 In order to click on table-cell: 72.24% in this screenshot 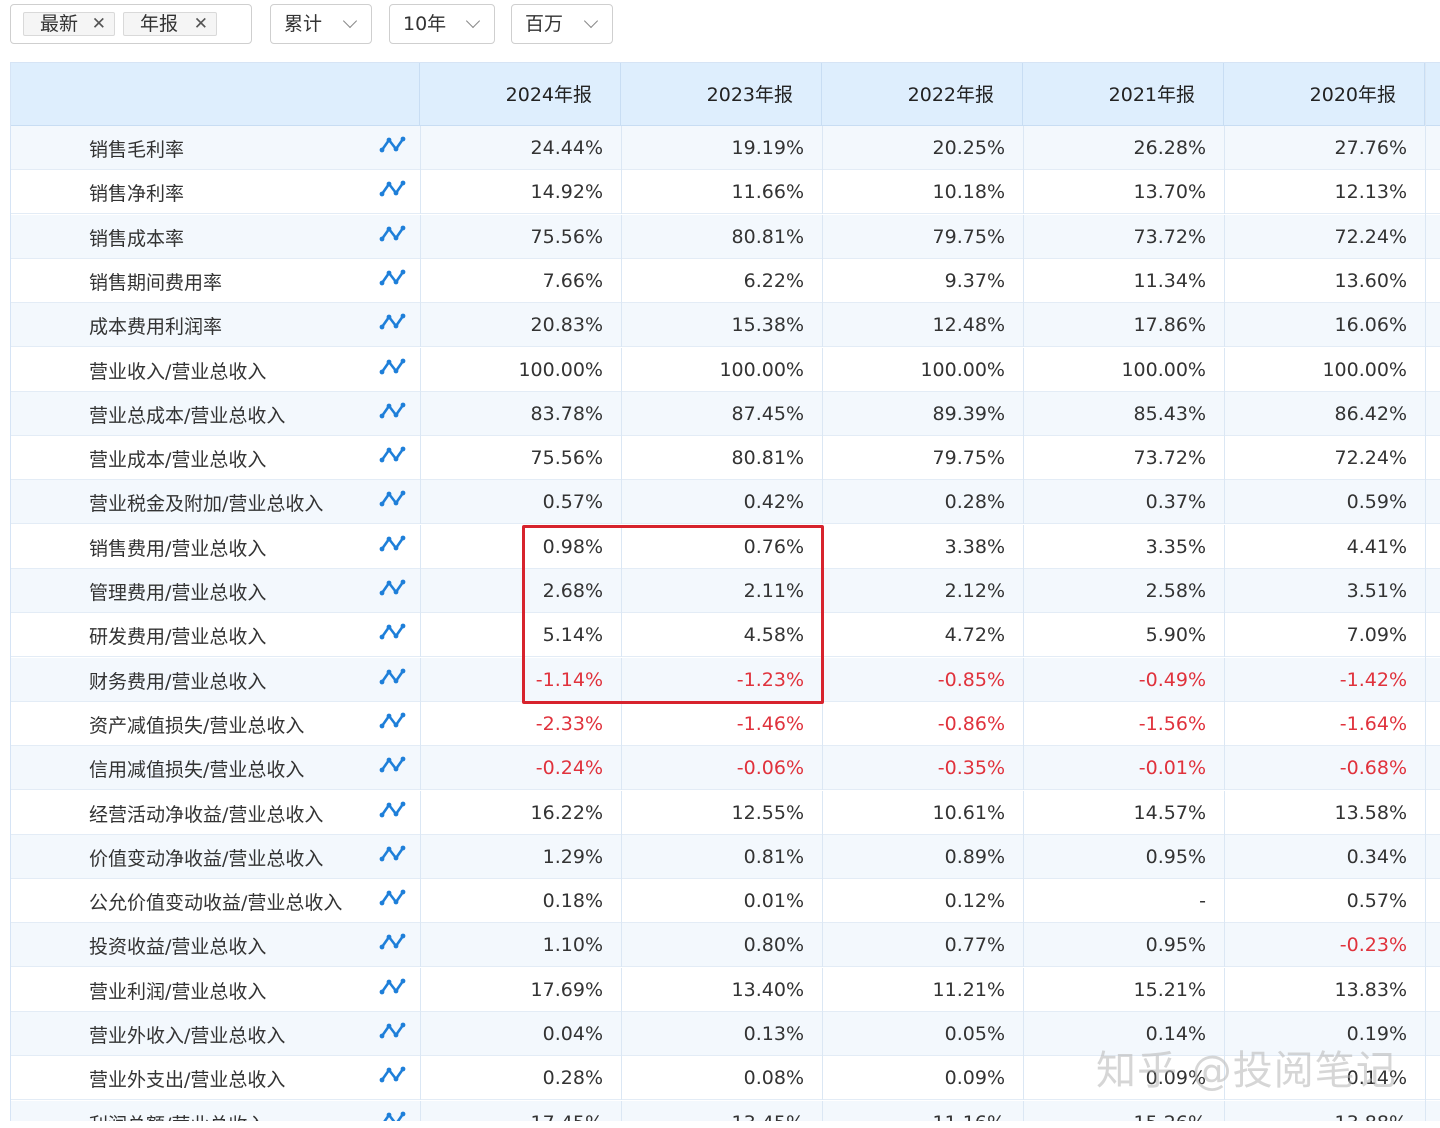, I will do `click(1324, 236)`.